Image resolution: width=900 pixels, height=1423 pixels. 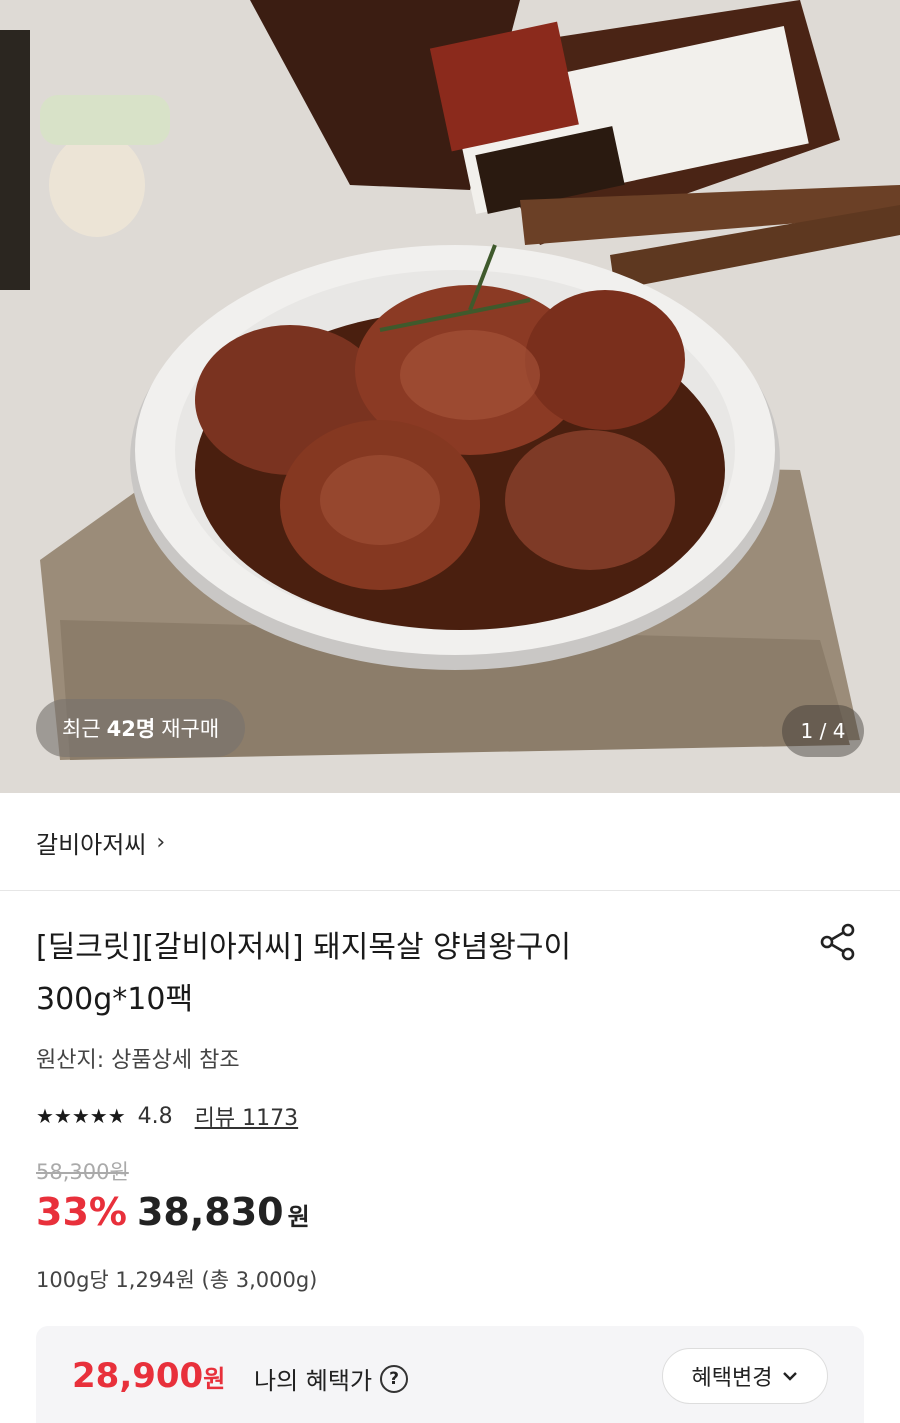 I want to click on divider, so click(x=450, y=890).